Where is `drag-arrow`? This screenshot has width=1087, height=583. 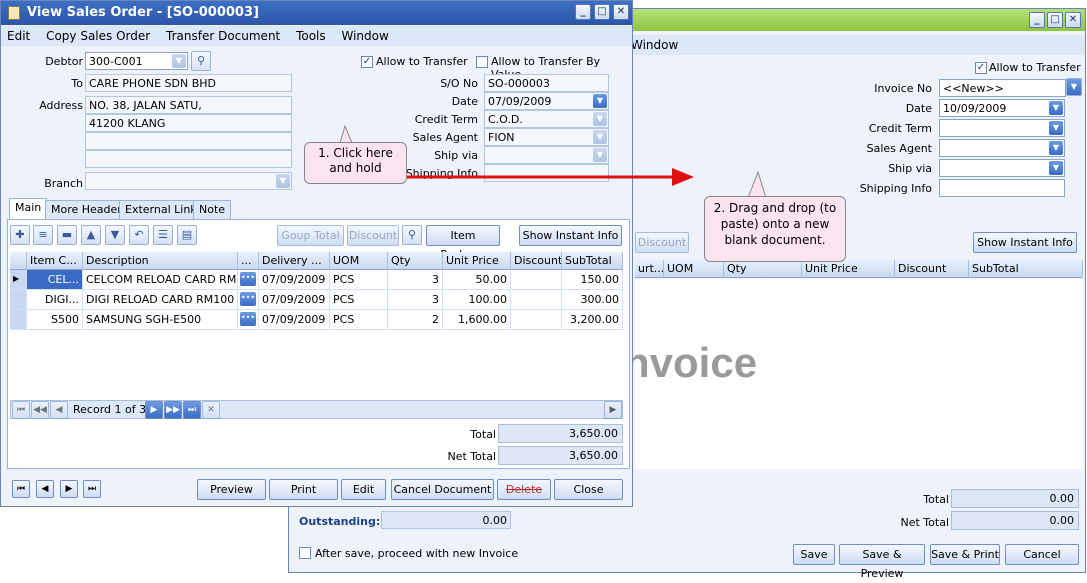 drag-arrow is located at coordinates (553, 161).